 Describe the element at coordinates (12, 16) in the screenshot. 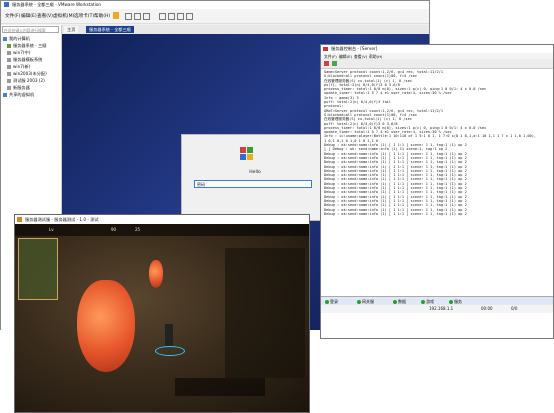

I see `menu-file: 文件(F)` at that location.